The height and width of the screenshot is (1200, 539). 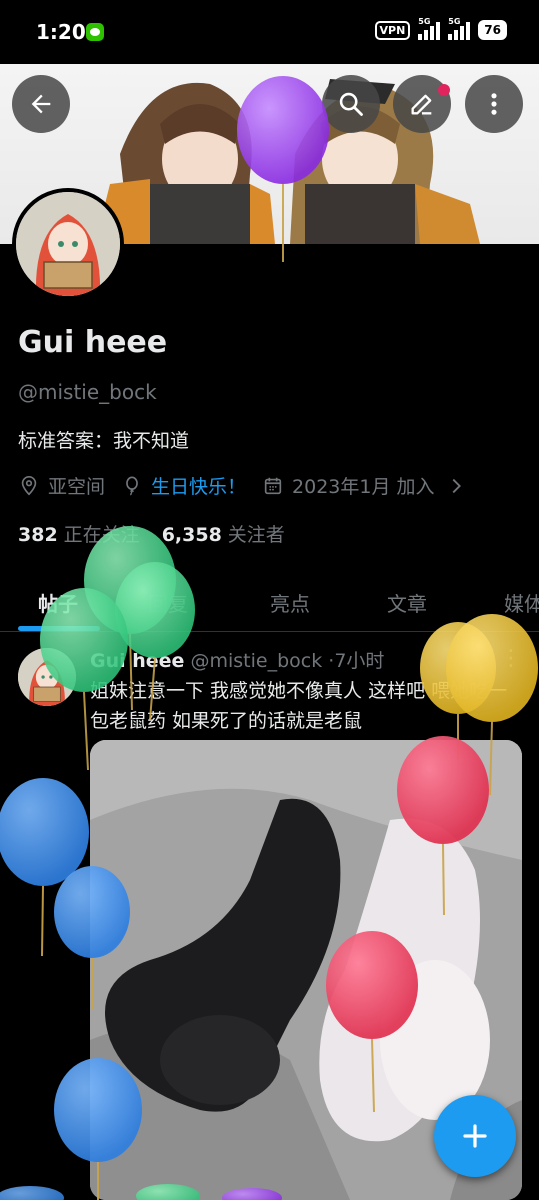 I want to click on joined-item: 2023年1月 加入, so click(x=364, y=485).